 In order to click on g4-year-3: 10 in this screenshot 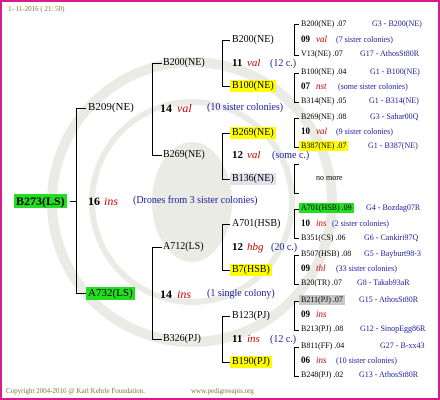, I will do `click(305, 131)`.